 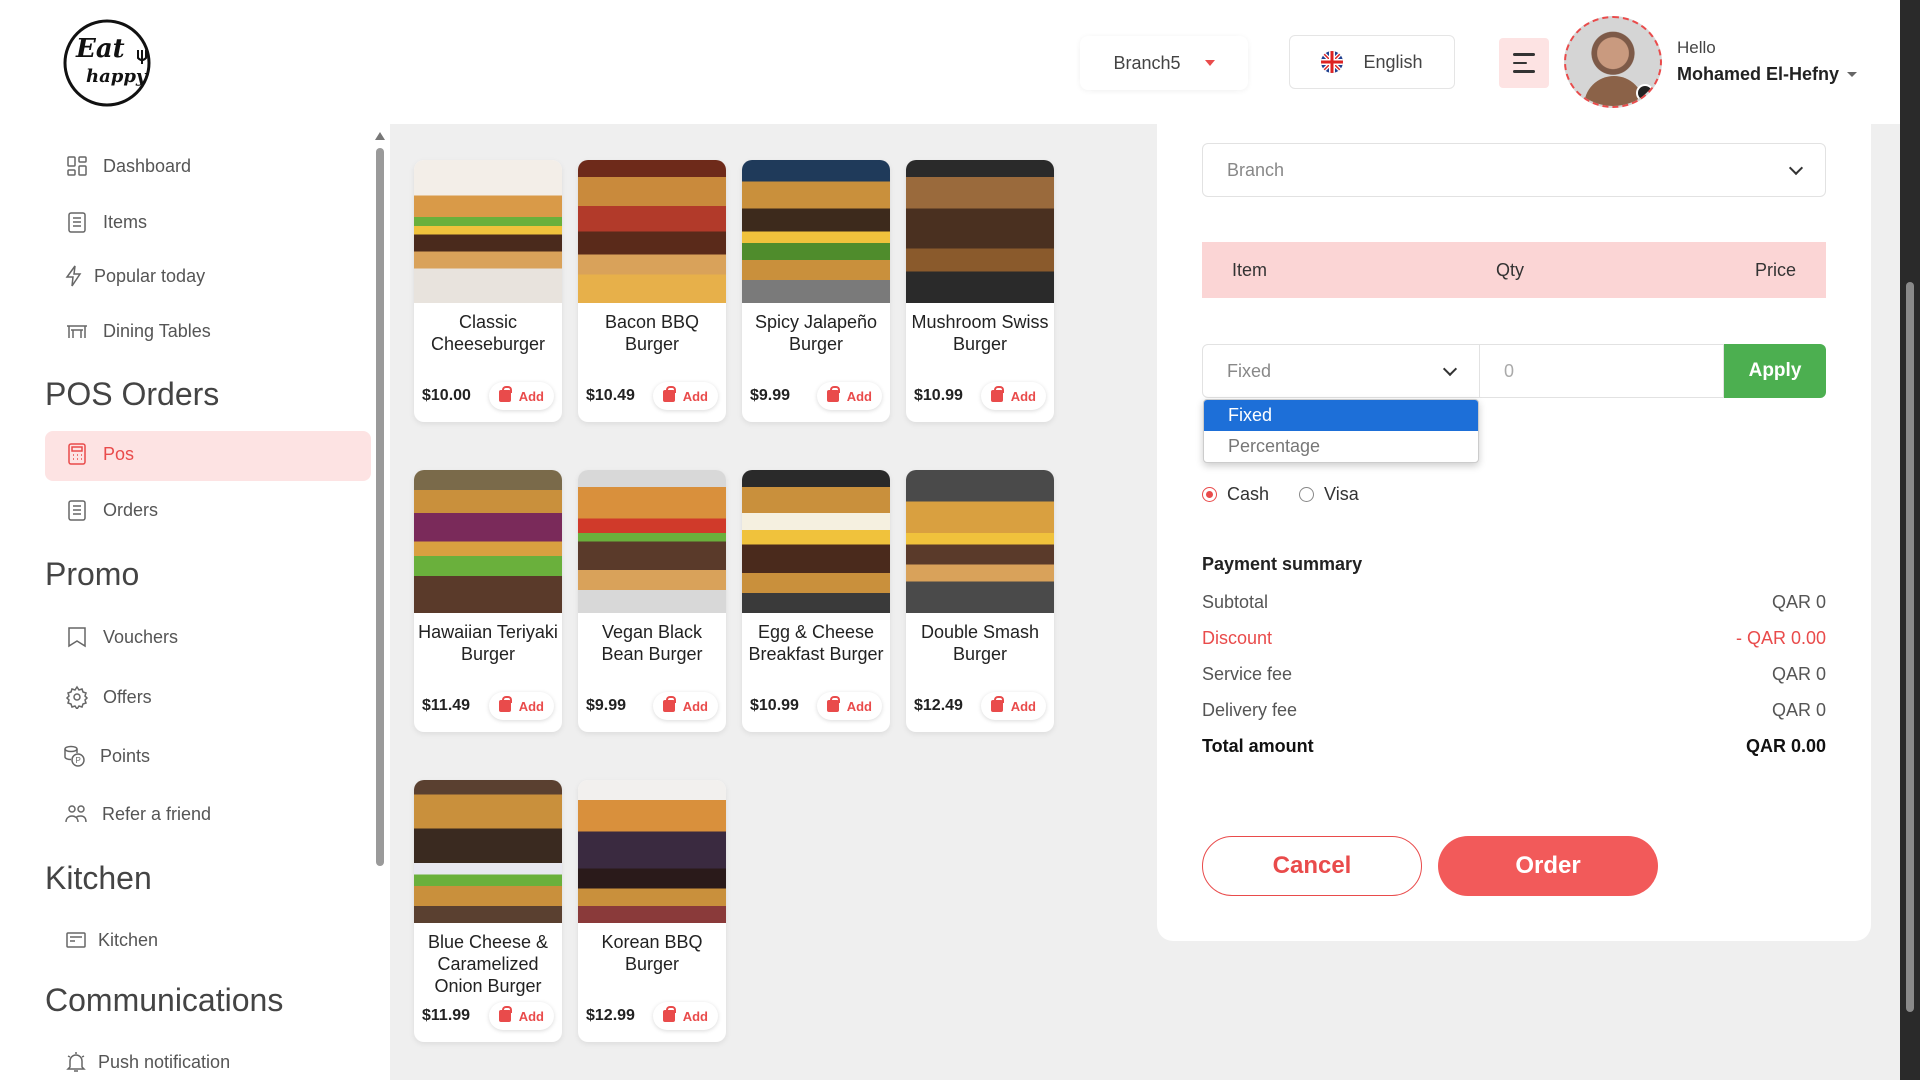 I want to click on edit-badge-icon, so click(x=1645, y=93).